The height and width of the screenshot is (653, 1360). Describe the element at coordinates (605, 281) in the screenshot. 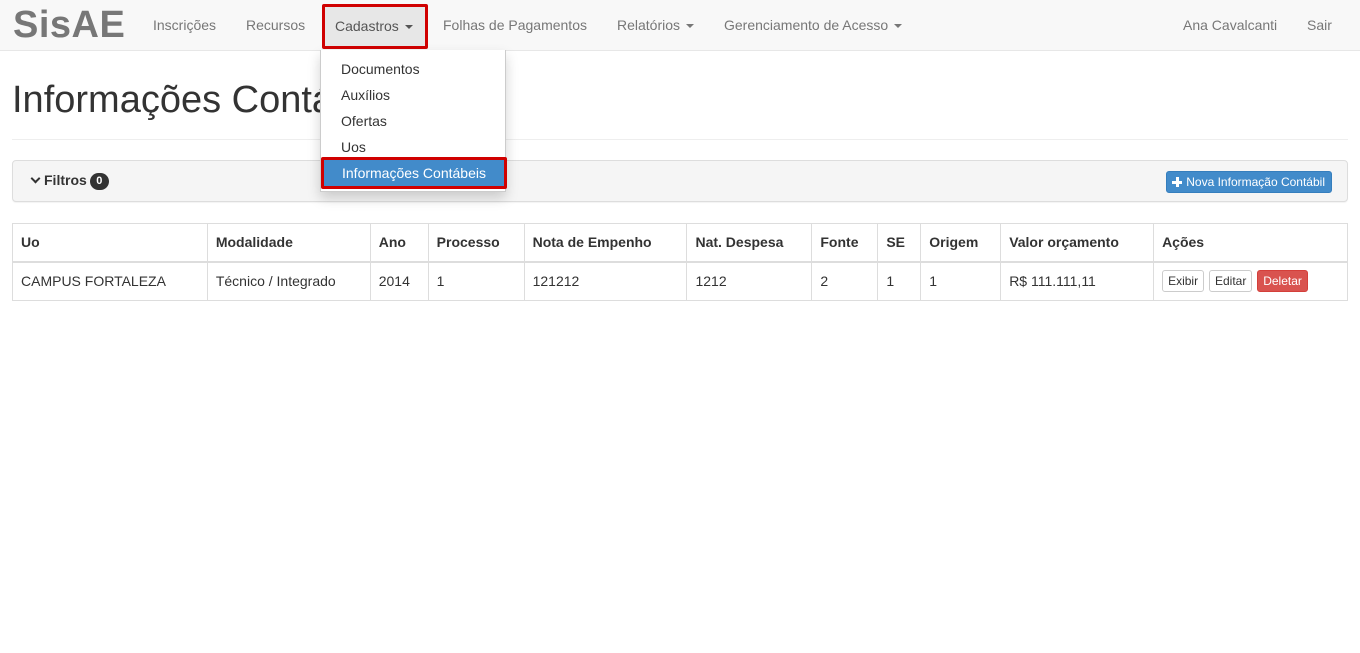

I see `table-cell-nota-de-empenho: 121212` at that location.